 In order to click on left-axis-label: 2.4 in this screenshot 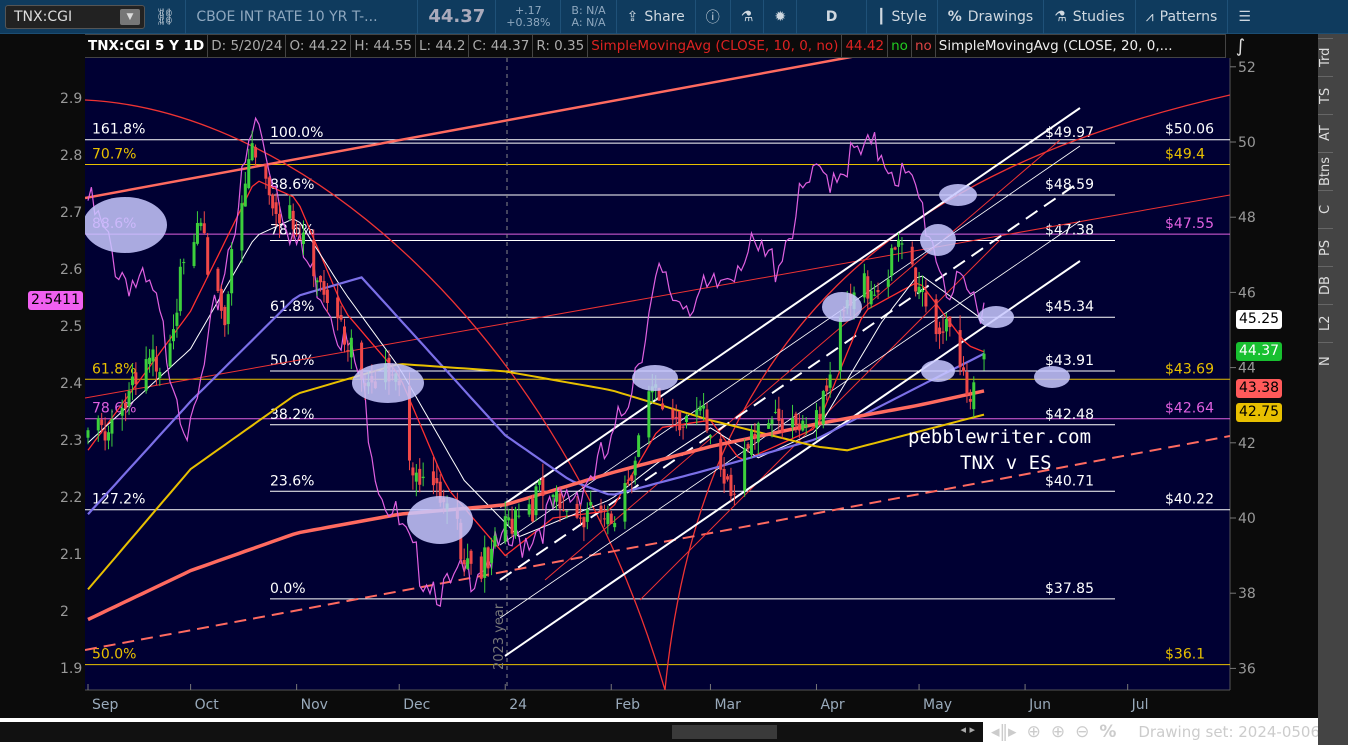, I will do `click(71, 384)`.